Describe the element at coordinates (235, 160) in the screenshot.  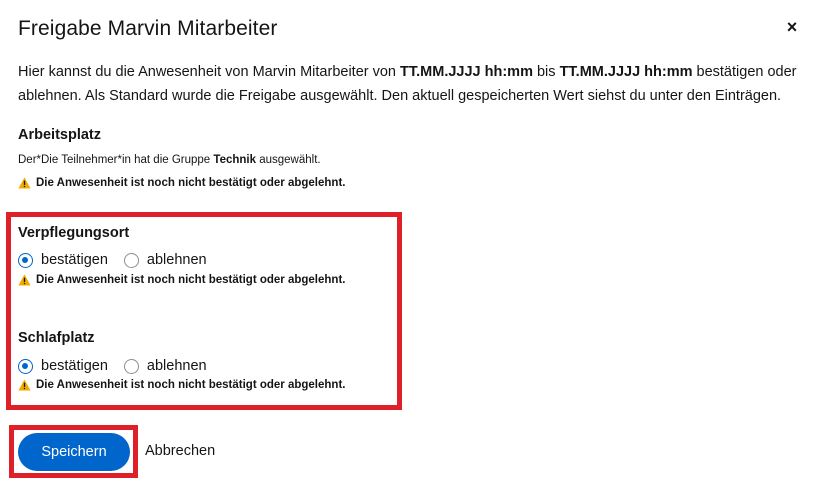
I see `group-name: Technik` at that location.